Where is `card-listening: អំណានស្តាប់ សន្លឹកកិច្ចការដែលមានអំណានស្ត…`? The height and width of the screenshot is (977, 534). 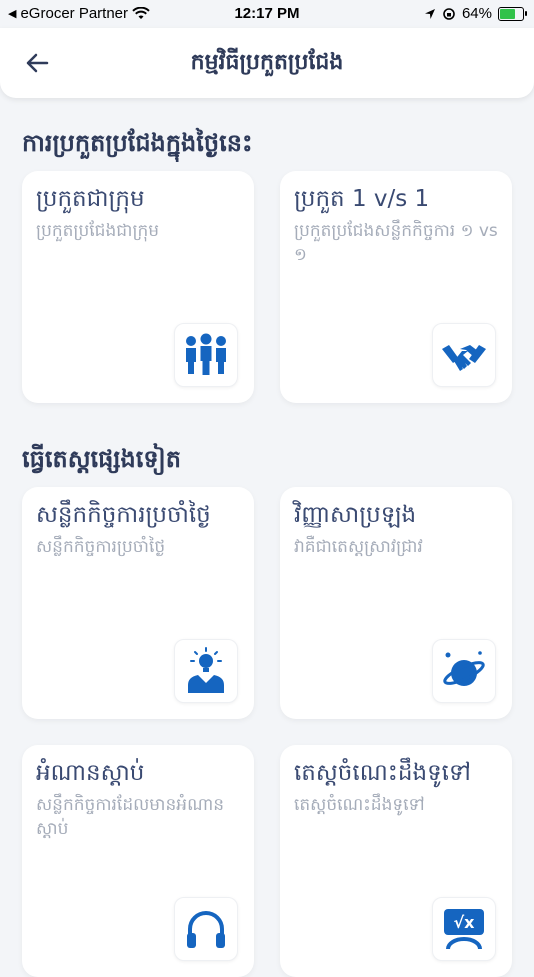
card-listening: អំណានស្តាប់ សន្លឹកកិច្ចការដែលមានអំណានស្ត… is located at coordinates (138, 861).